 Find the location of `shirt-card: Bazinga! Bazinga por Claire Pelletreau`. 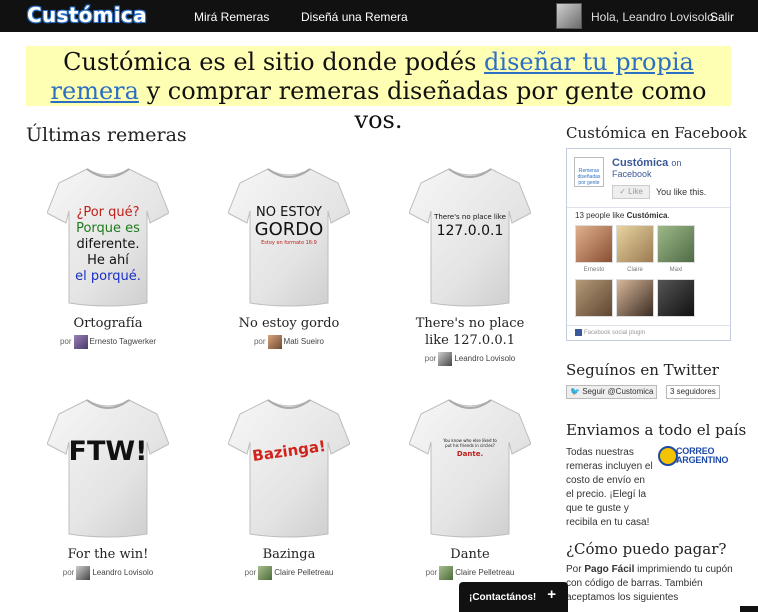

shirt-card: Bazinga! Bazinga por Claire Pelletreau is located at coordinates (289, 488).